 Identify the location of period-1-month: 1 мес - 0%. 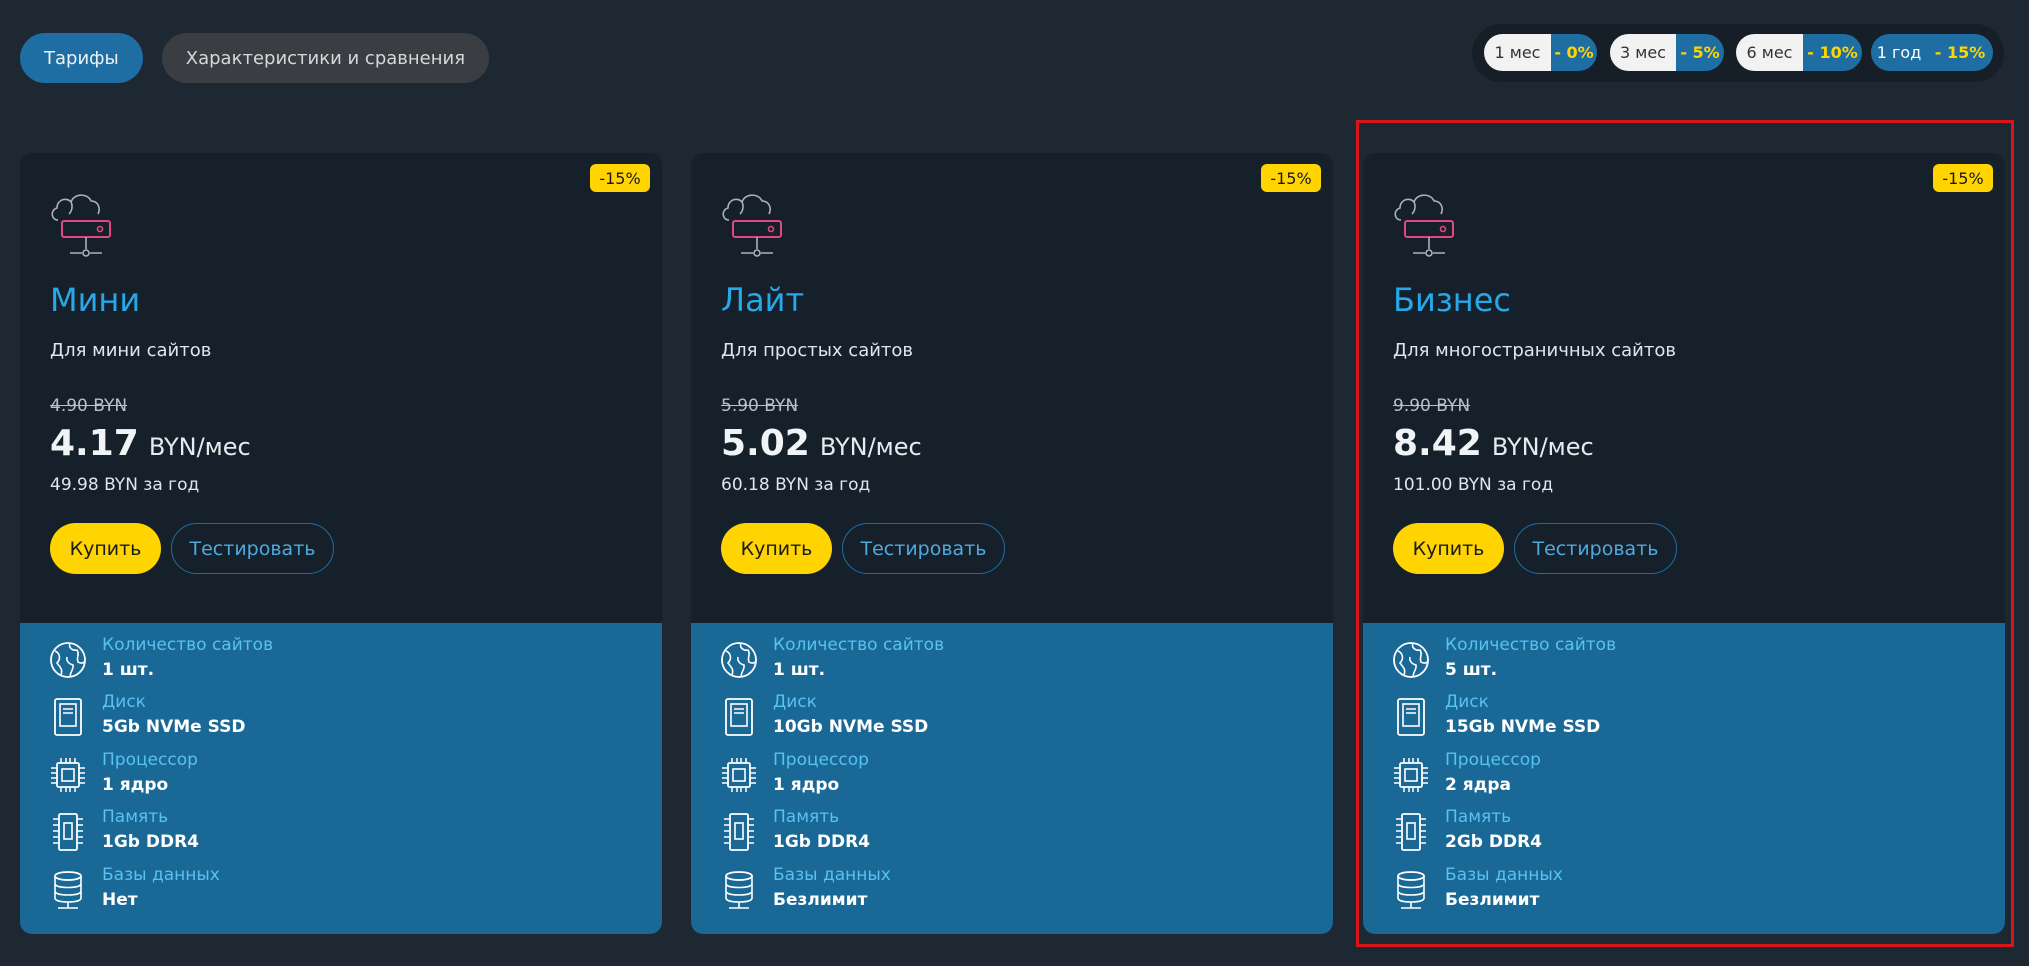
(1540, 52).